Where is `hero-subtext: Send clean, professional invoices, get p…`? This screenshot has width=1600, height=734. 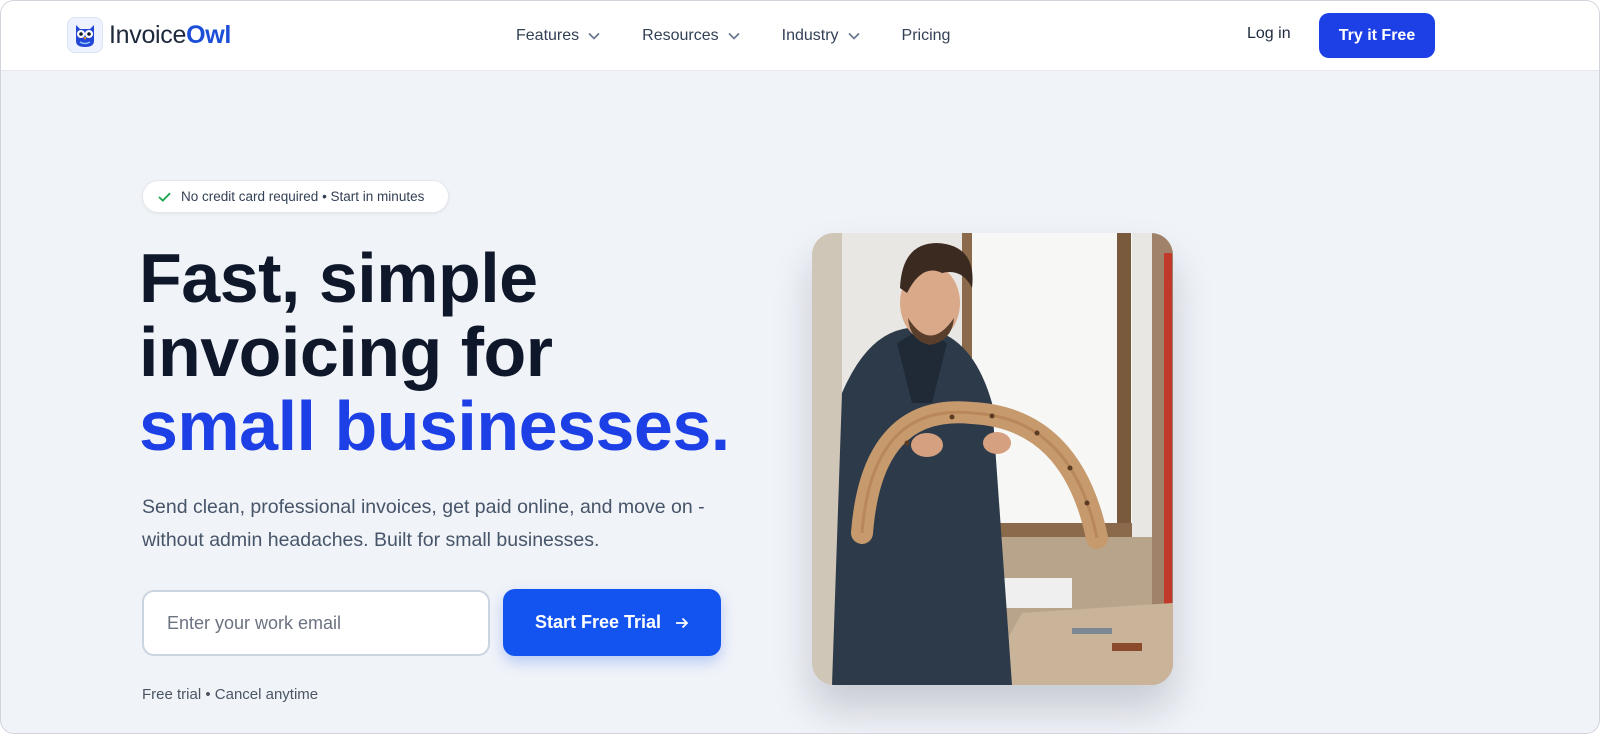 hero-subtext: Send clean, professional invoices, get p… is located at coordinates (423, 523).